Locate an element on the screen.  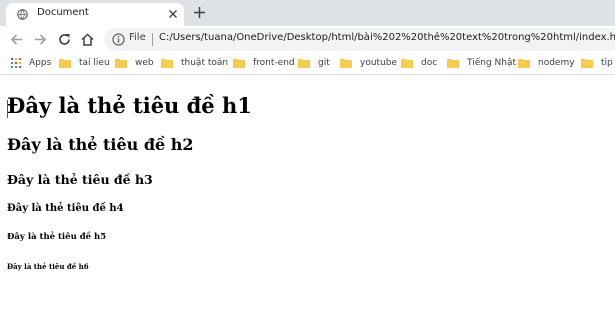
bookmark-item: Tiếng Nhật is located at coordinates (481, 63).